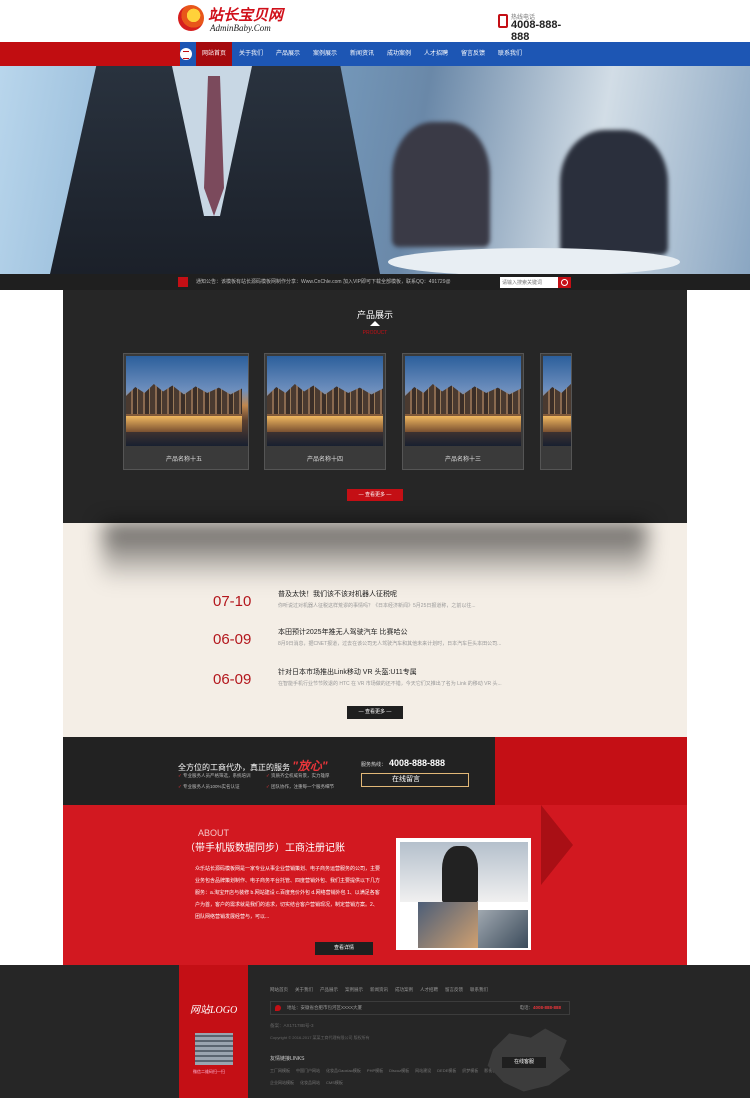  Describe the element at coordinates (320, 1037) in the screenshot. I see `footer-copyright: Copyright © 2016-2017 某某工商代理有限公司 版权所有` at that location.